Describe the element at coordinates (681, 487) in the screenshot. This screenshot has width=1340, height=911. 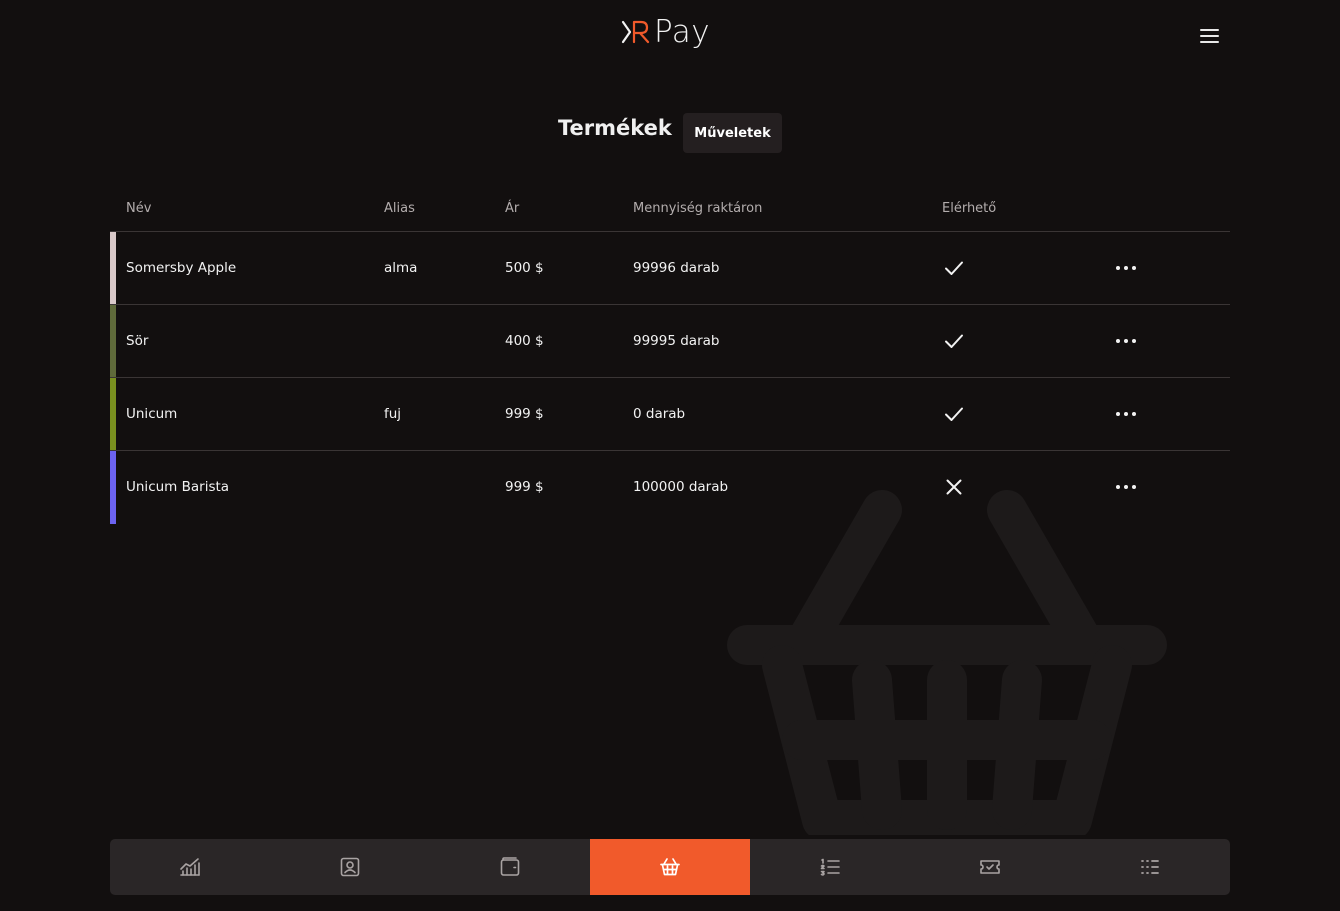
I see `product-quantity: 100000 darab` at that location.